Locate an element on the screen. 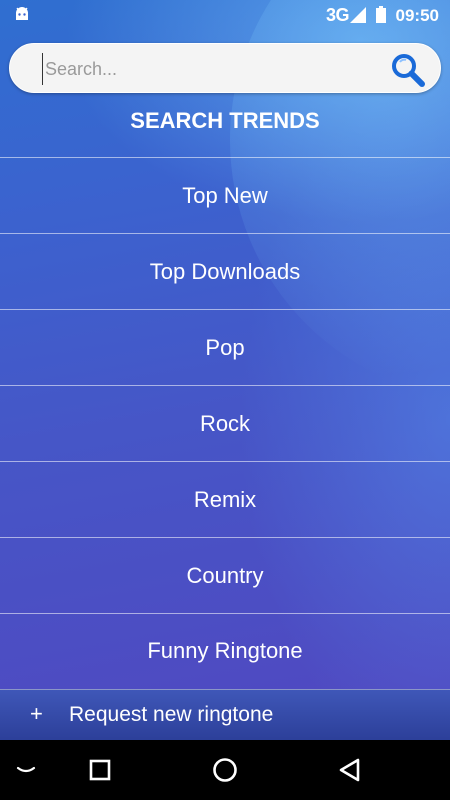  navigation-bar is located at coordinates (225, 770).